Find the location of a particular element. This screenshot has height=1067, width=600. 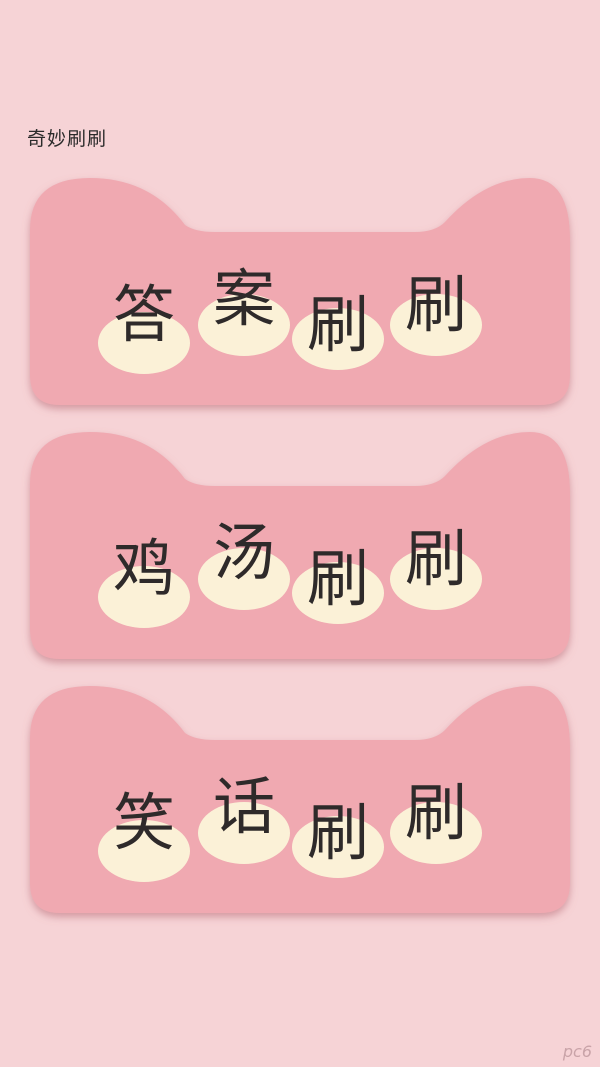

card-char: 话 is located at coordinates (243, 806).